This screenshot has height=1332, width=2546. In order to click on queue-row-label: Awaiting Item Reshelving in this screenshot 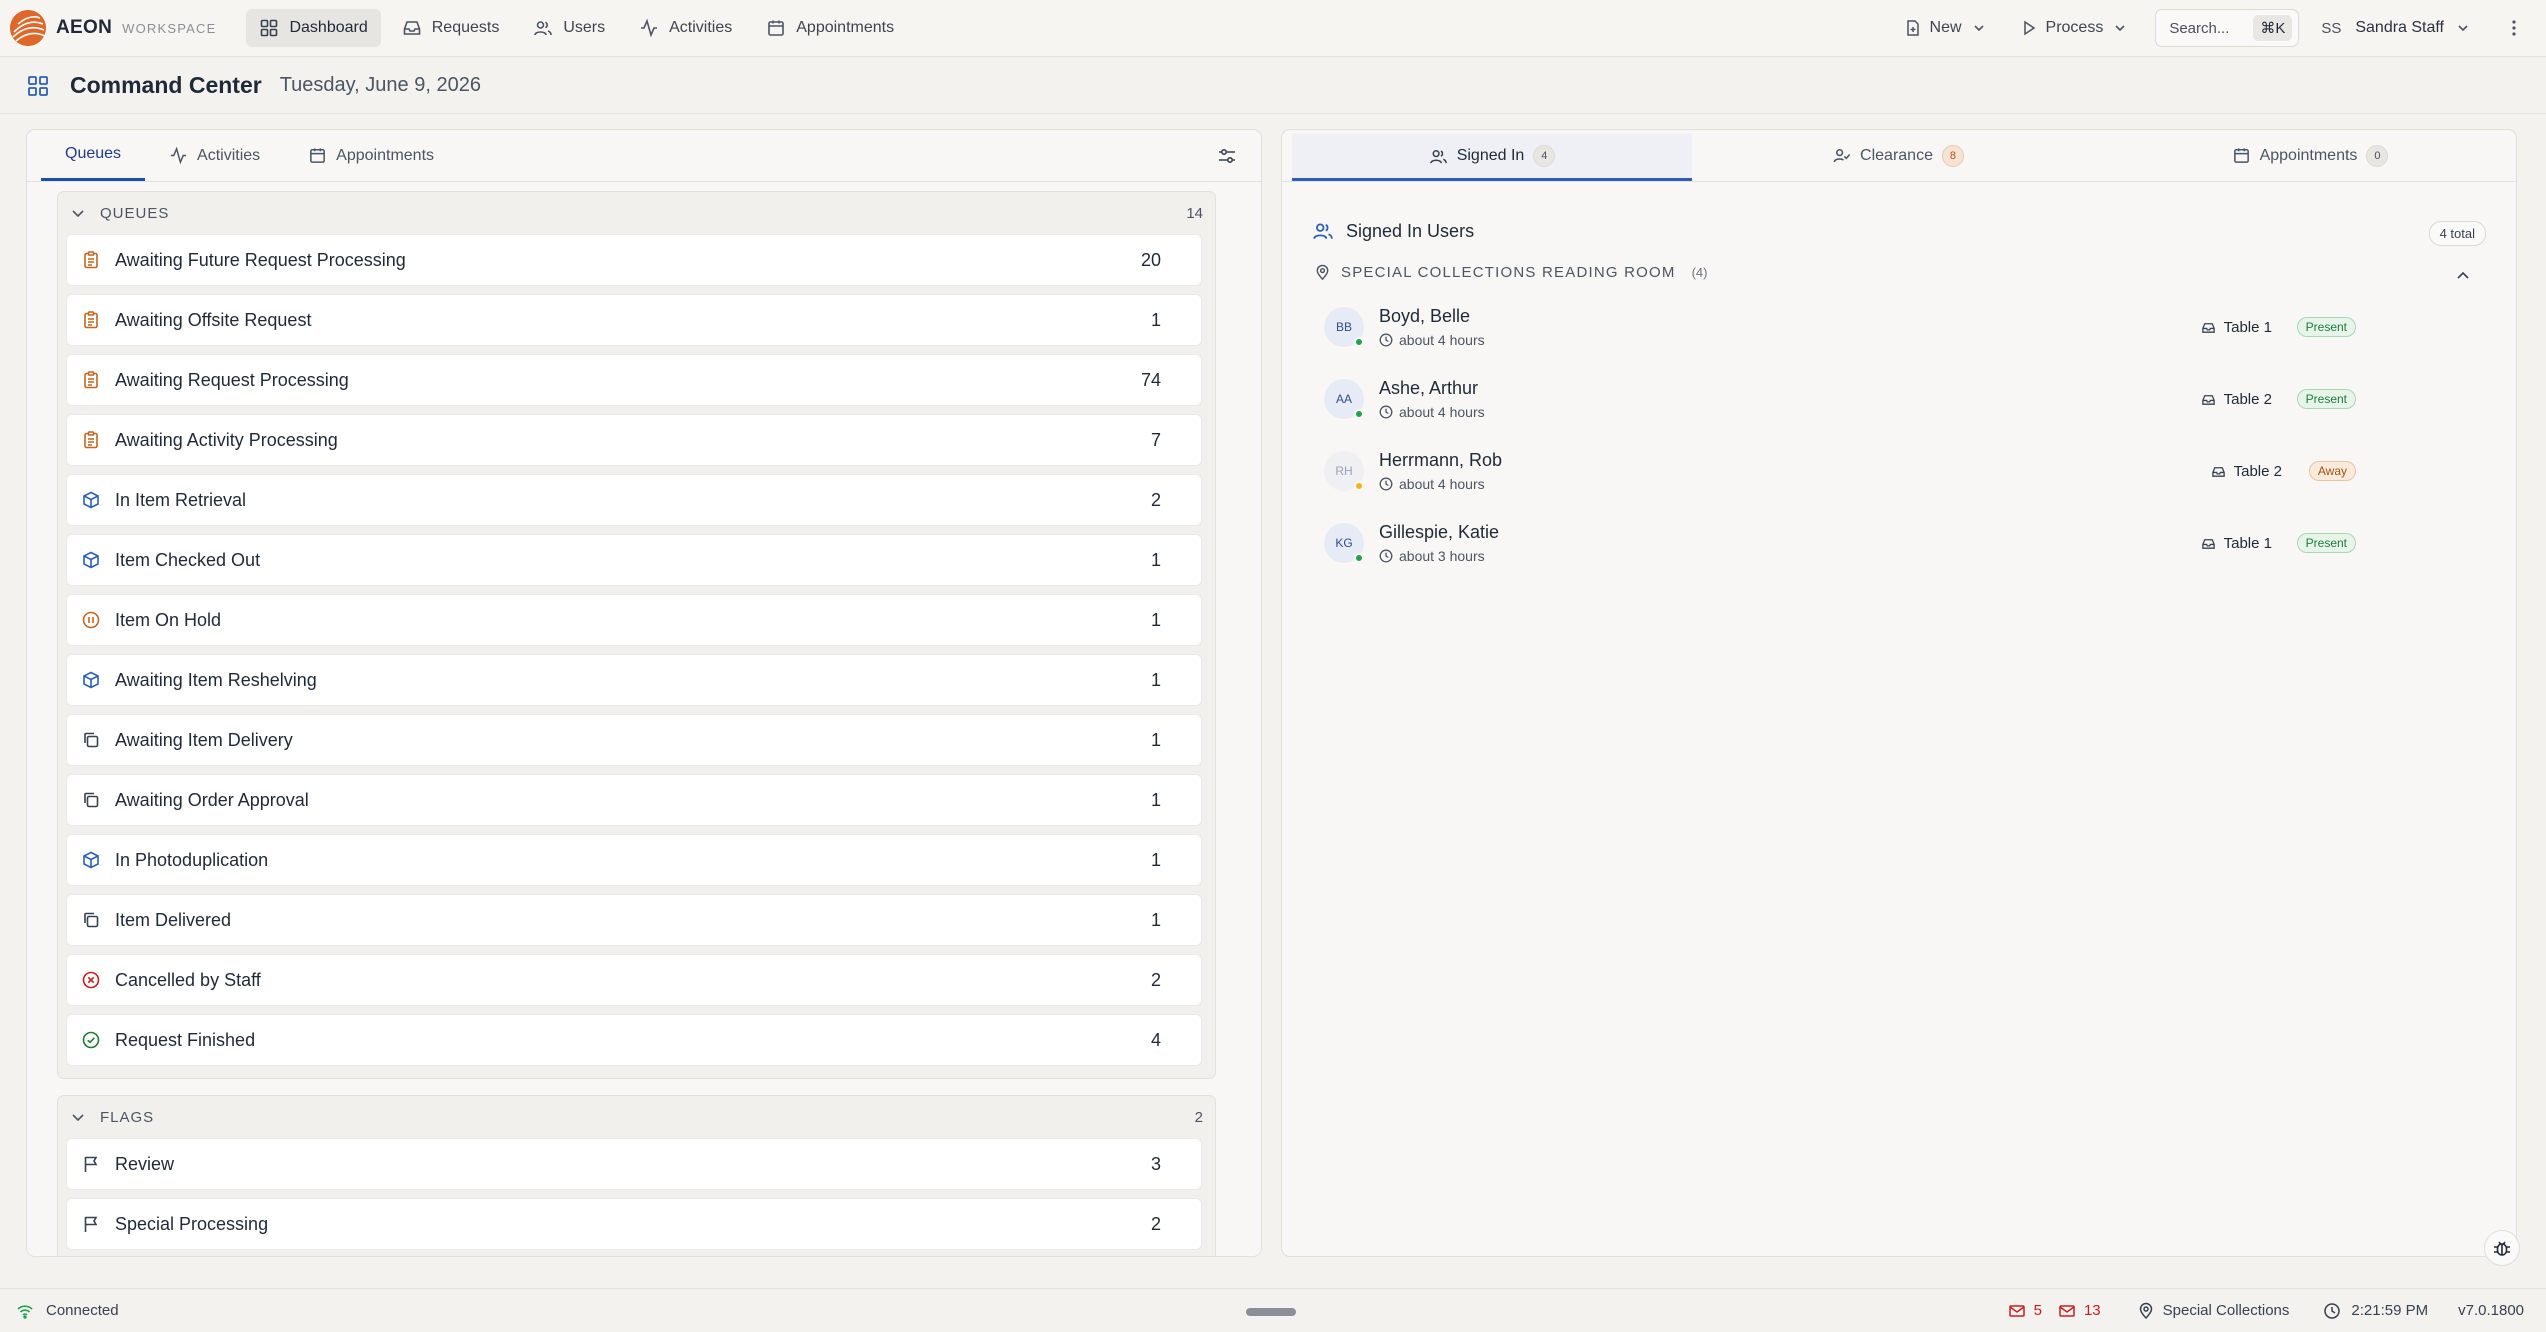, I will do `click(216, 679)`.